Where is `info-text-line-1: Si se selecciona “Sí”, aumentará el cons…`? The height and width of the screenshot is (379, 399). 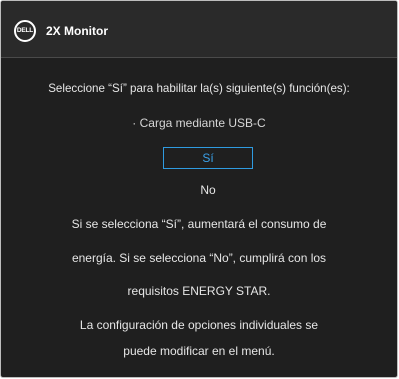 info-text-line-1: Si se selecciona “Sí”, aumentará el cons… is located at coordinates (199, 224).